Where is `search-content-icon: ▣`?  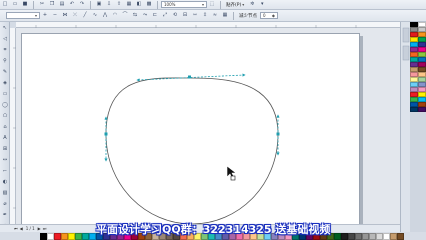
search-content-icon: ▣ is located at coordinates (99, 4).